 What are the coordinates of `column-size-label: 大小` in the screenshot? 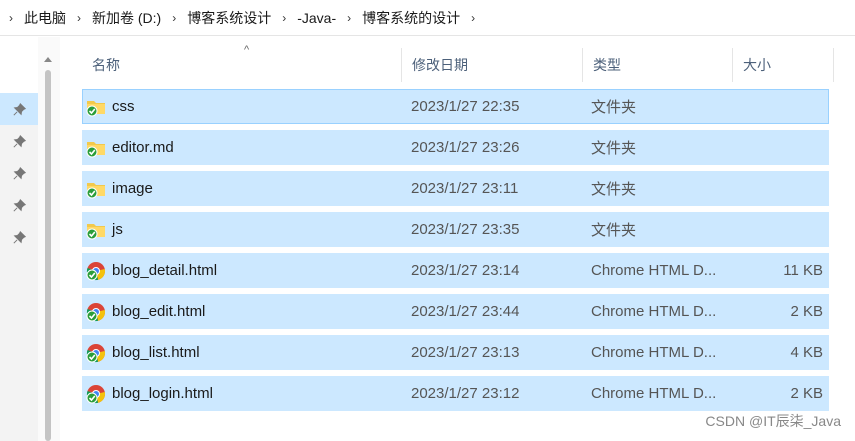 It's located at (757, 65).